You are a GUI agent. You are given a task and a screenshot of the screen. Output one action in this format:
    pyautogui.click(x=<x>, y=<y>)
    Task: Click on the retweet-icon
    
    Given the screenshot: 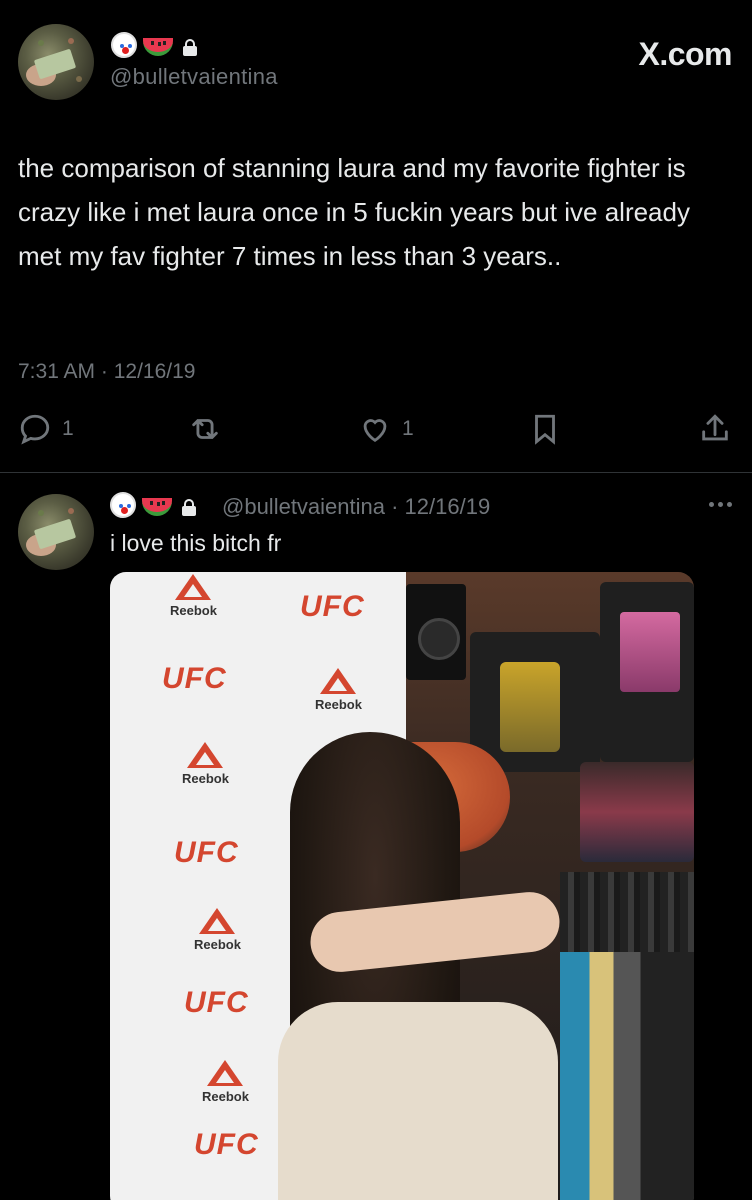 What is the action you would take?
    pyautogui.click(x=205, y=429)
    